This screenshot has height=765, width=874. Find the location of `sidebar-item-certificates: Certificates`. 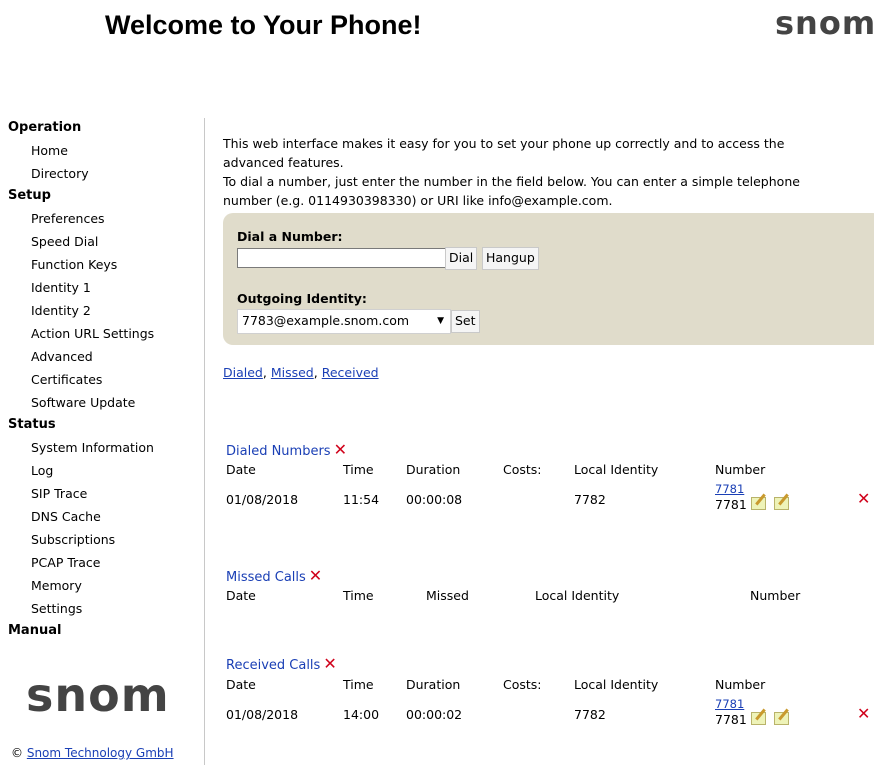

sidebar-item-certificates: Certificates is located at coordinates (105, 380).